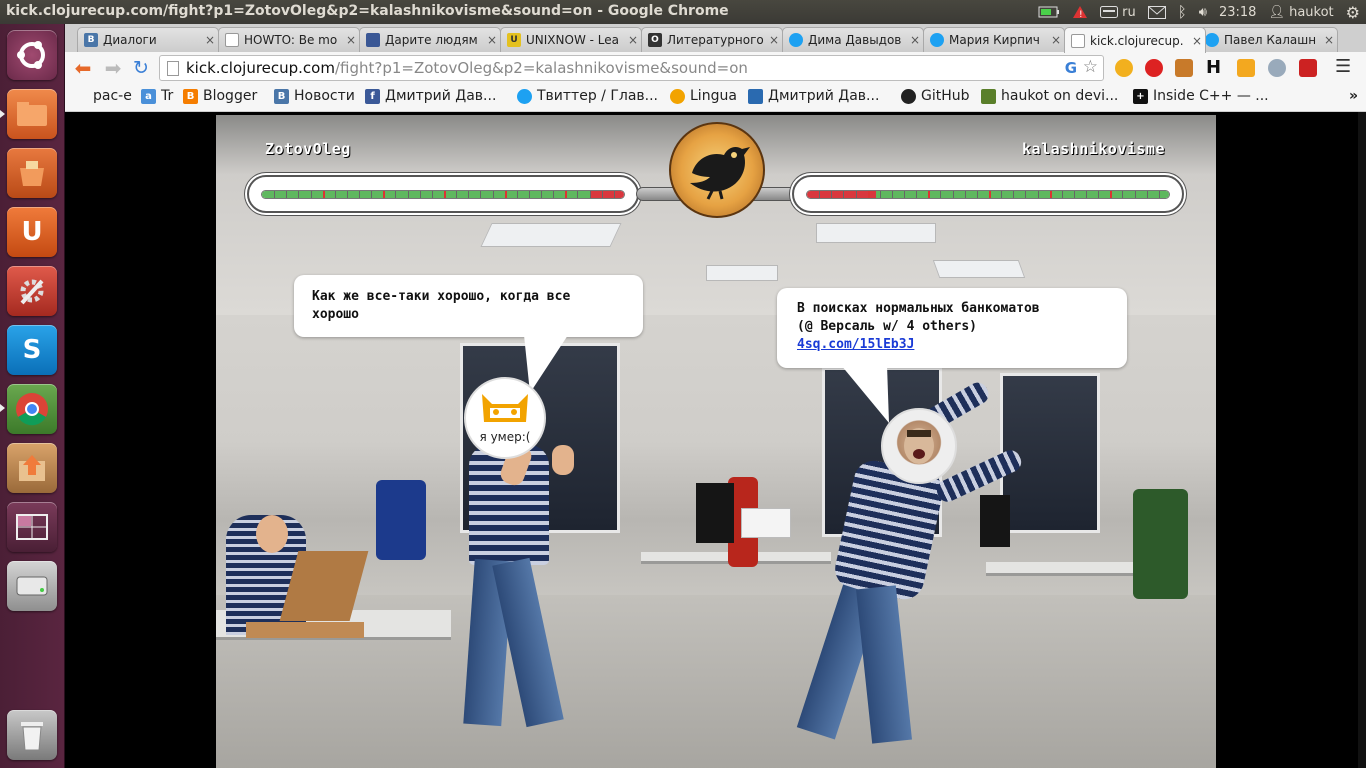  I want to click on browser-tab: HOWTO: Be mo ×, so click(289, 39).